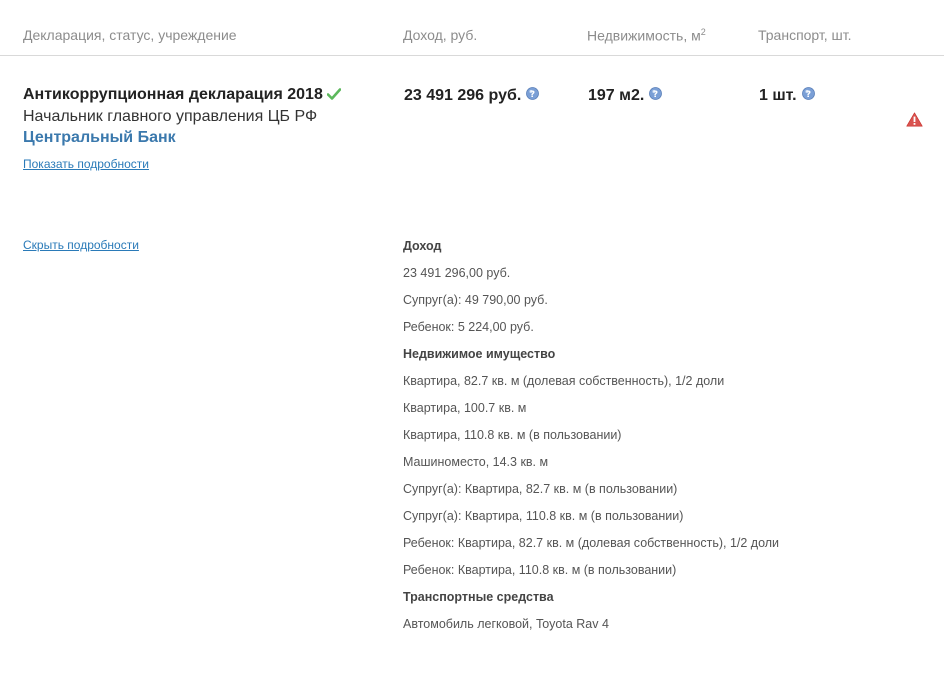 The width and height of the screenshot is (944, 681). I want to click on realty-line: Квартира, 110.8 кв. м (в пользовании), so click(512, 435).